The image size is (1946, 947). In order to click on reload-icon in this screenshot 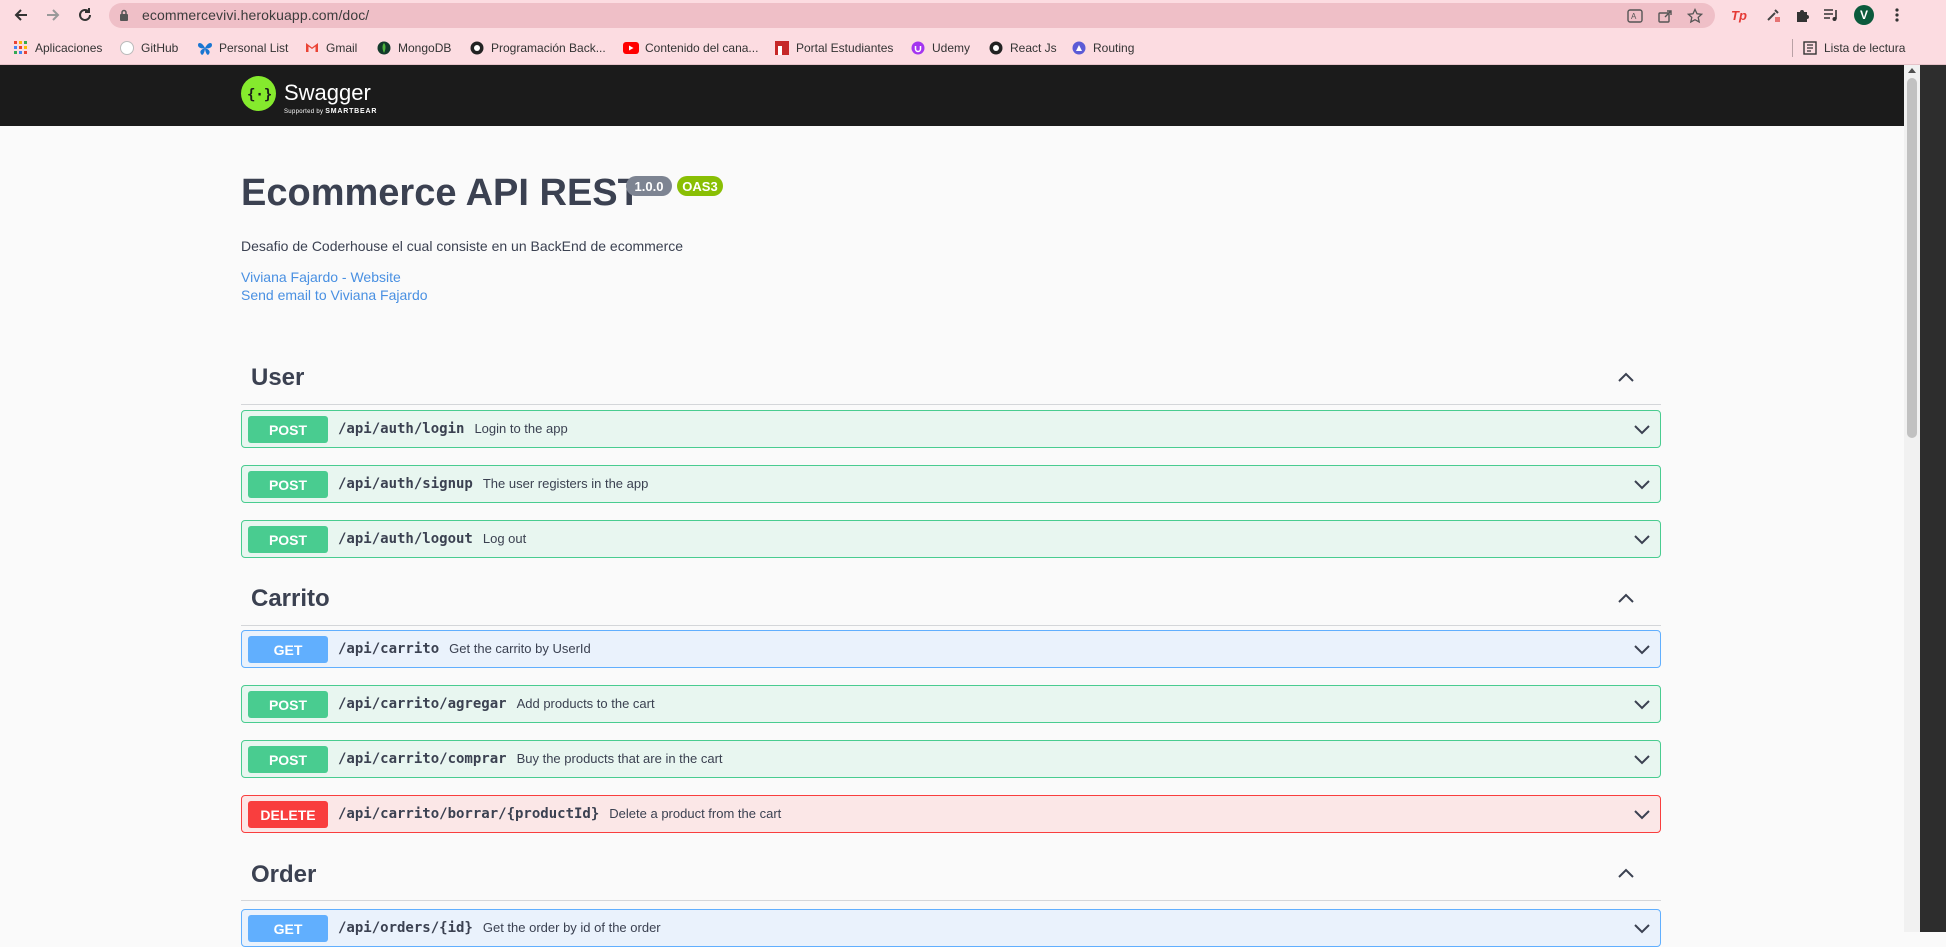, I will do `click(85, 14)`.